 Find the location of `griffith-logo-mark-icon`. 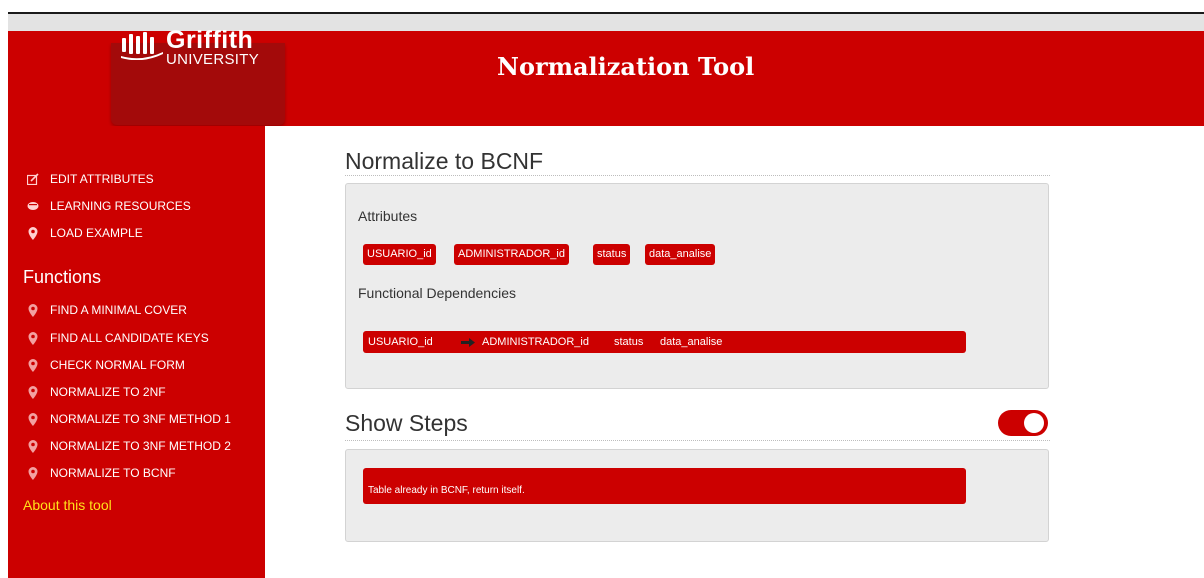

griffith-logo-mark-icon is located at coordinates (142, 46).